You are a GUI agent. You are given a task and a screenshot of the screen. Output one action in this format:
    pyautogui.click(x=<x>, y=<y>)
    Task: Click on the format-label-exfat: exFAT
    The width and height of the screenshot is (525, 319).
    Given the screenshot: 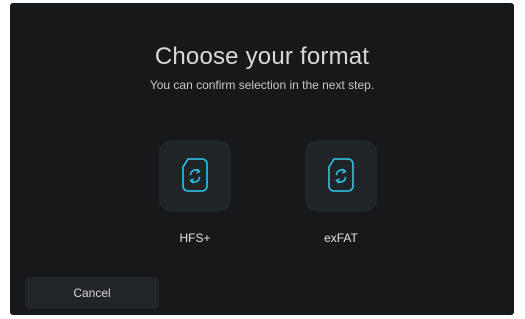 What is the action you would take?
    pyautogui.click(x=341, y=238)
    